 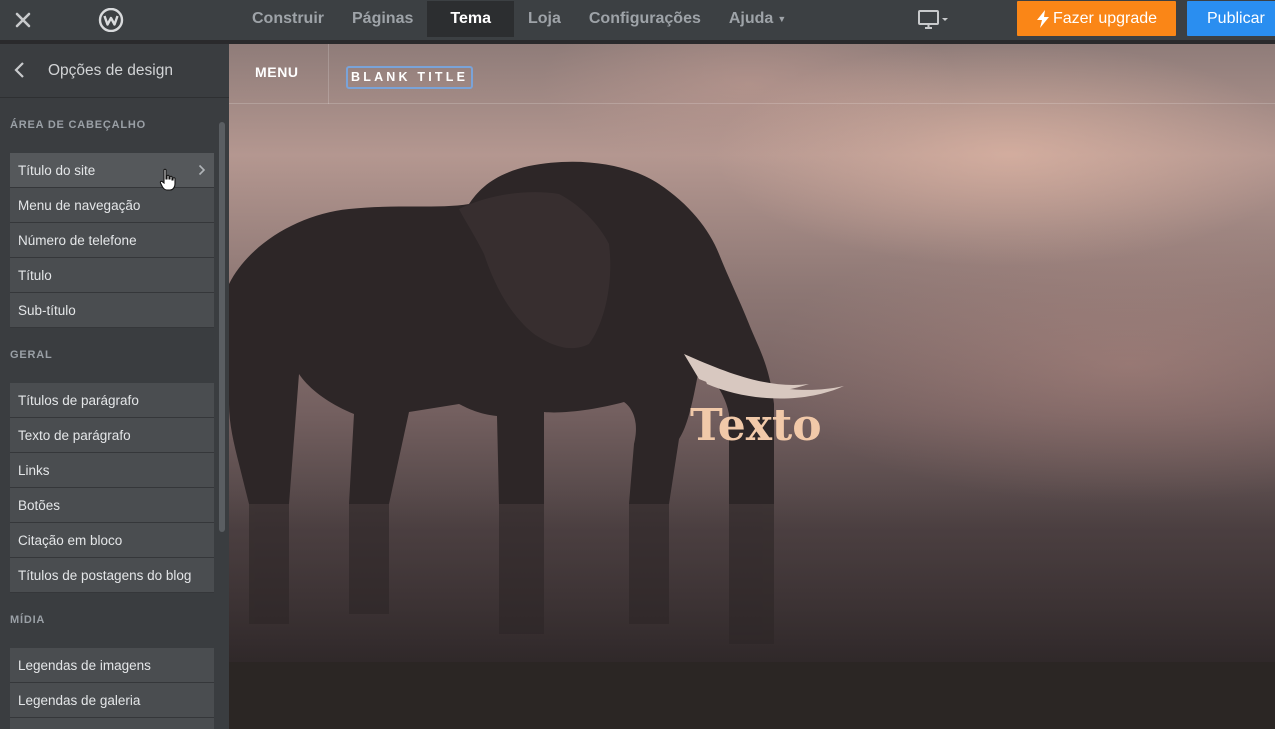 What do you see at coordinates (756, 425) in the screenshot?
I see `hero-heading: Texto` at bounding box center [756, 425].